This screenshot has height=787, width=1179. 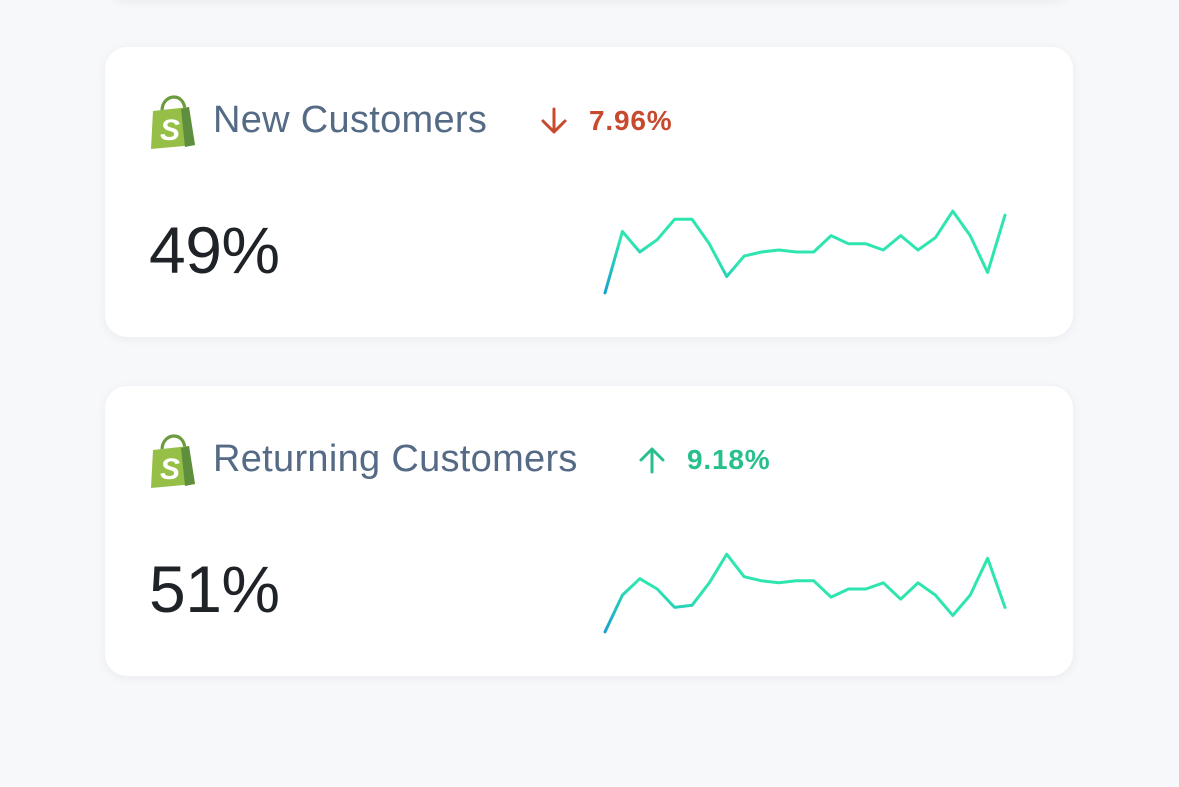 I want to click on change-percent: 9.18%, so click(x=729, y=459).